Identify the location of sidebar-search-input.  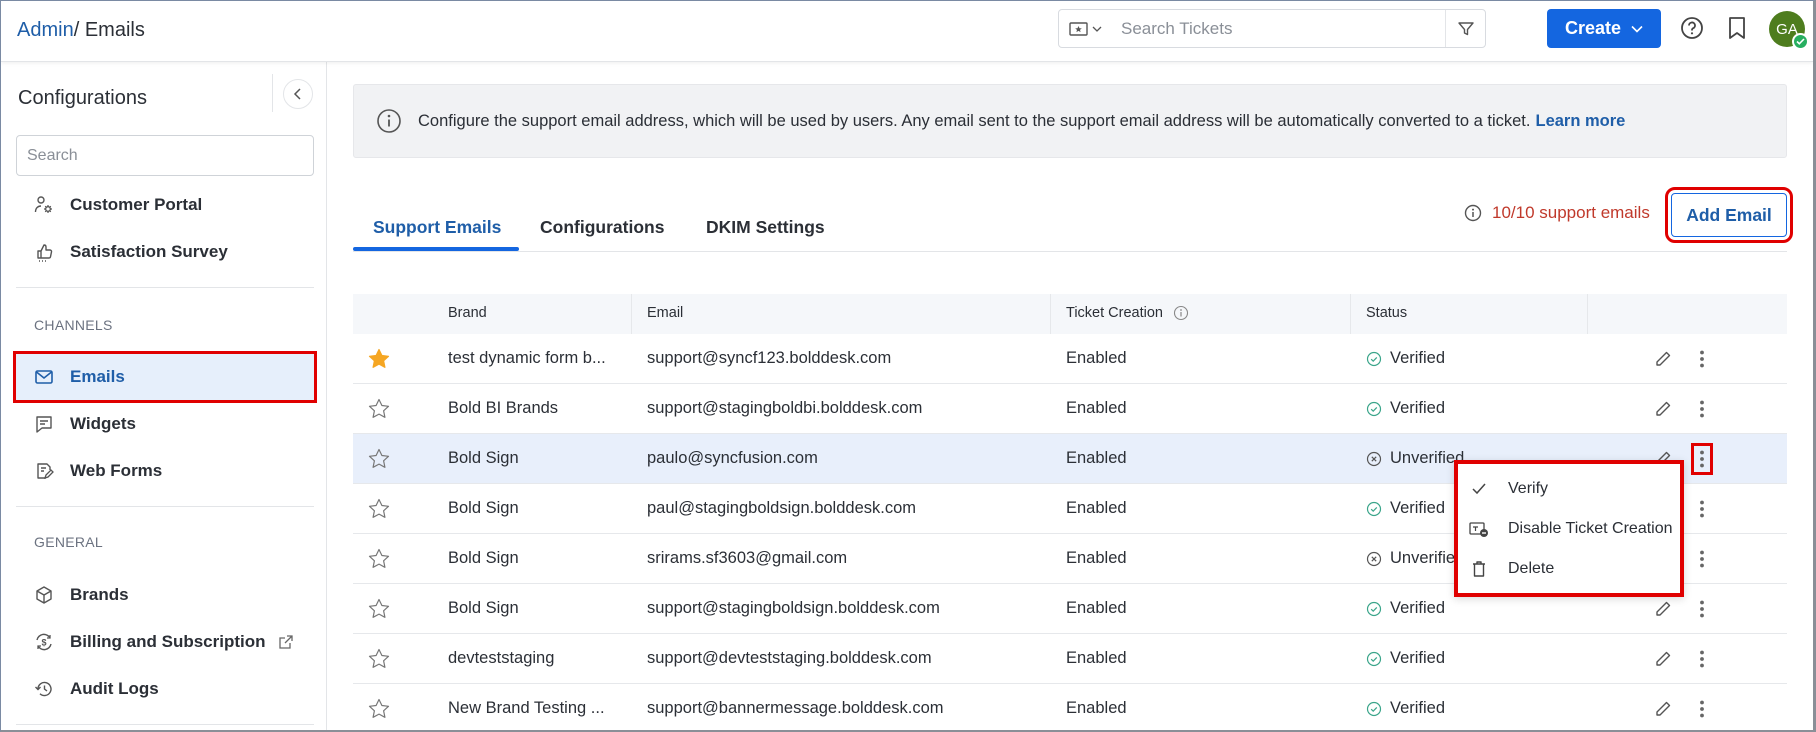
(165, 155).